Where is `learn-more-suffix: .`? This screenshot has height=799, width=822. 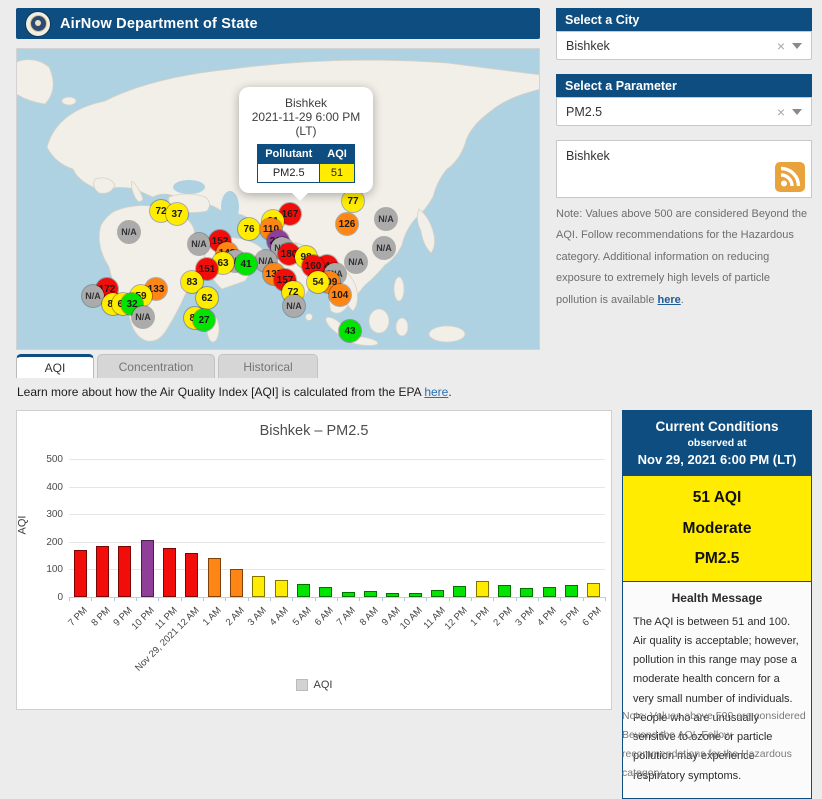
learn-more-suffix: . is located at coordinates (450, 392).